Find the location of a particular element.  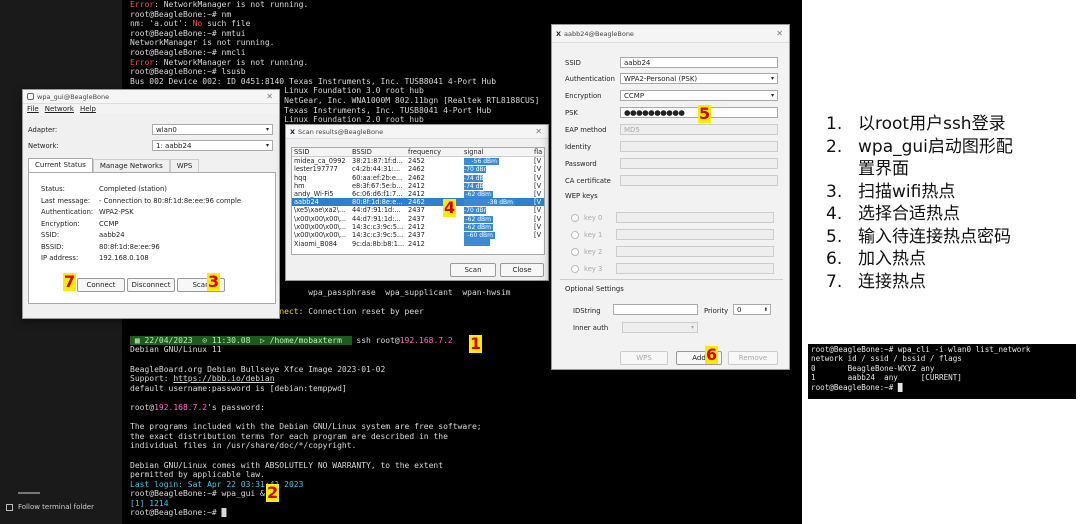

network-select: 1: aabb24 ▾ is located at coordinates (212, 145).